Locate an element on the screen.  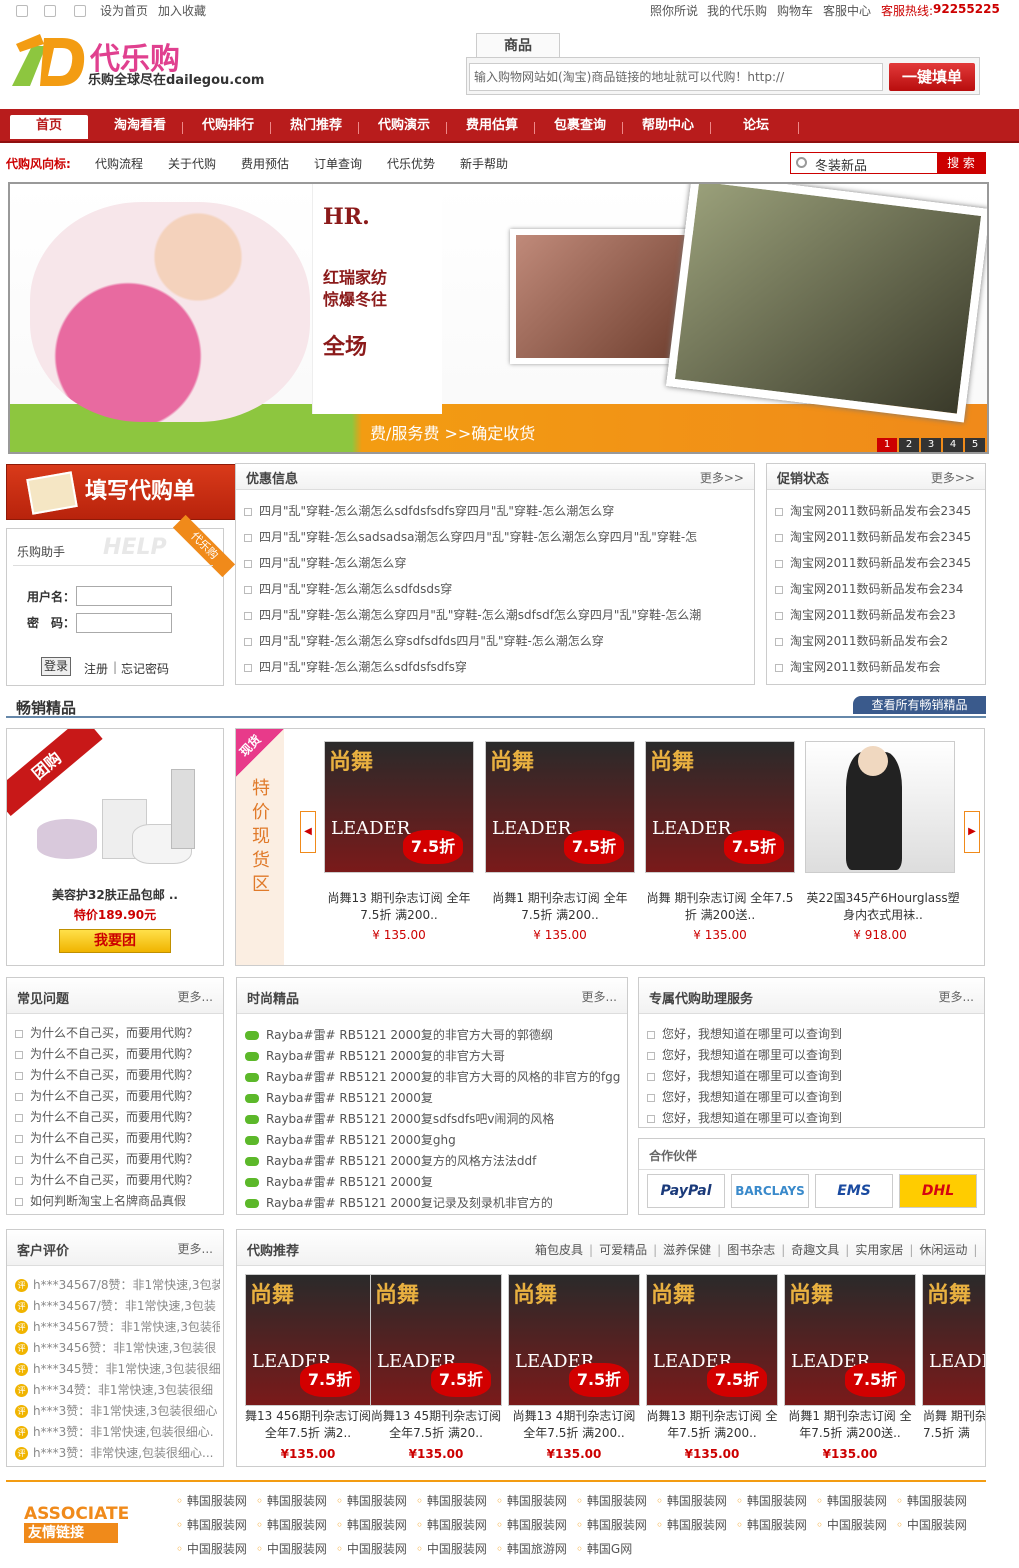
group-buy-name: 美容护32肤正品包邮 .. is located at coordinates (115, 894).